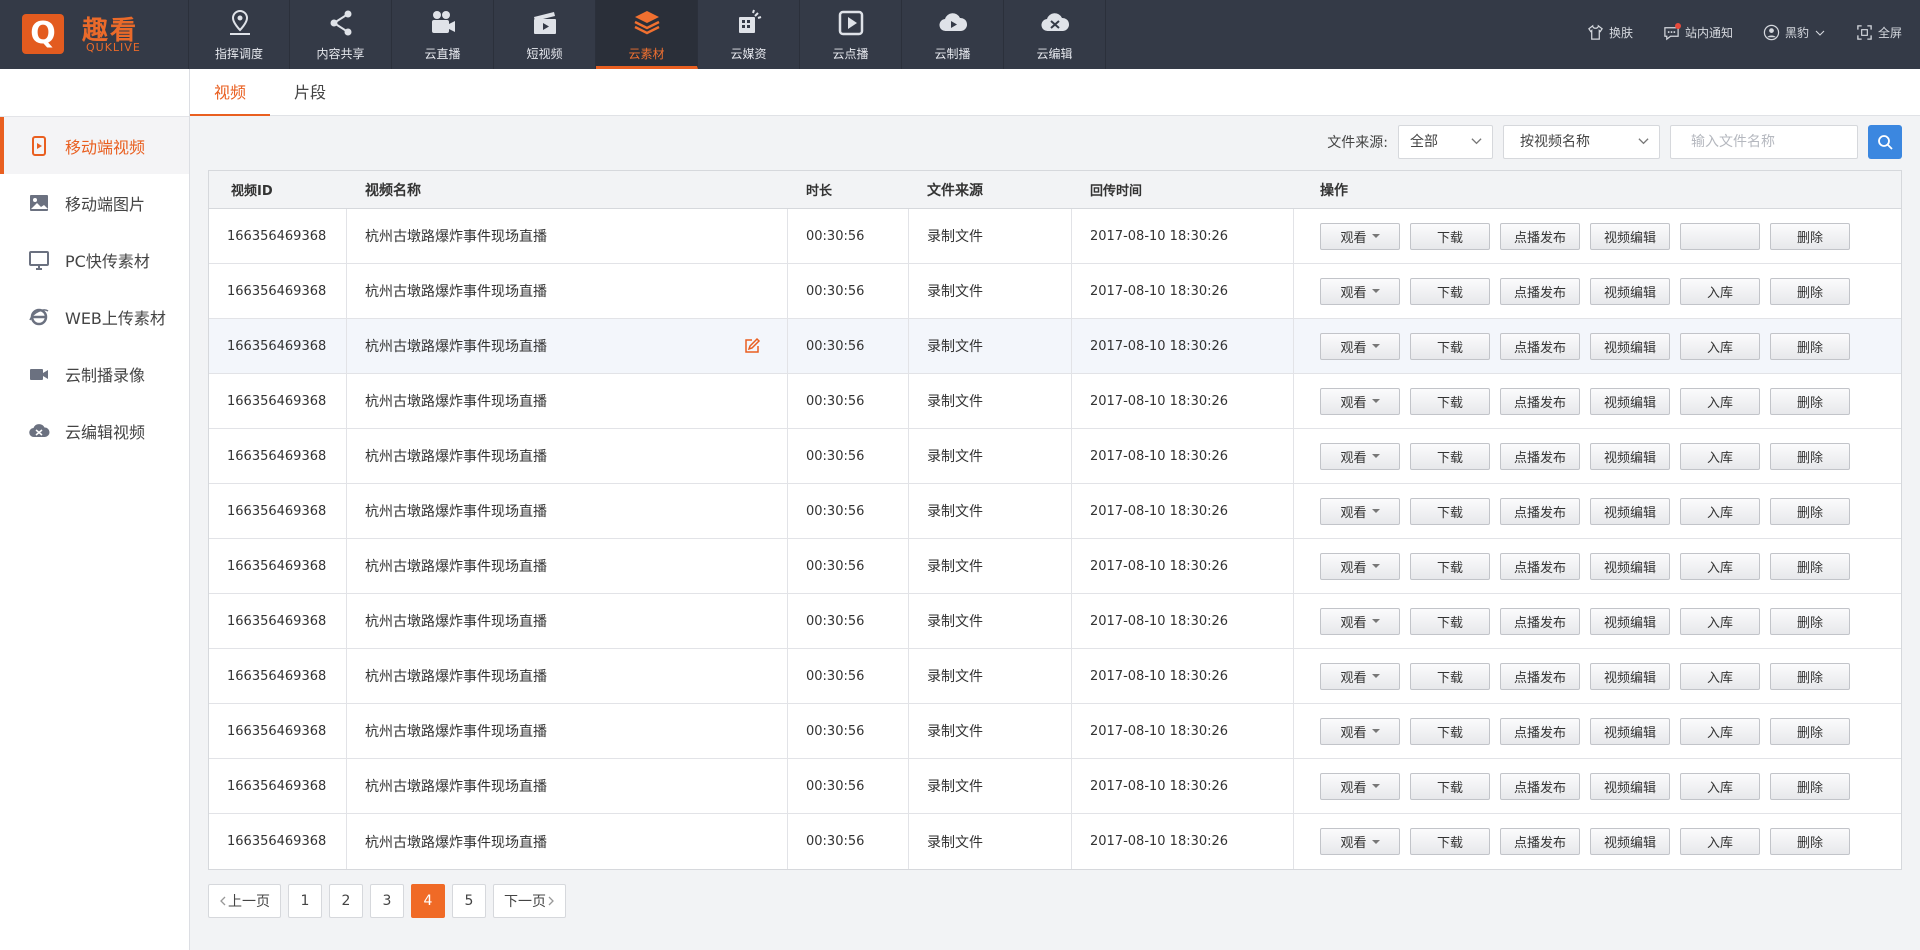  Describe the element at coordinates (94, 145) in the screenshot. I see `sidebar-item-mobile-video: 移动端视频` at that location.